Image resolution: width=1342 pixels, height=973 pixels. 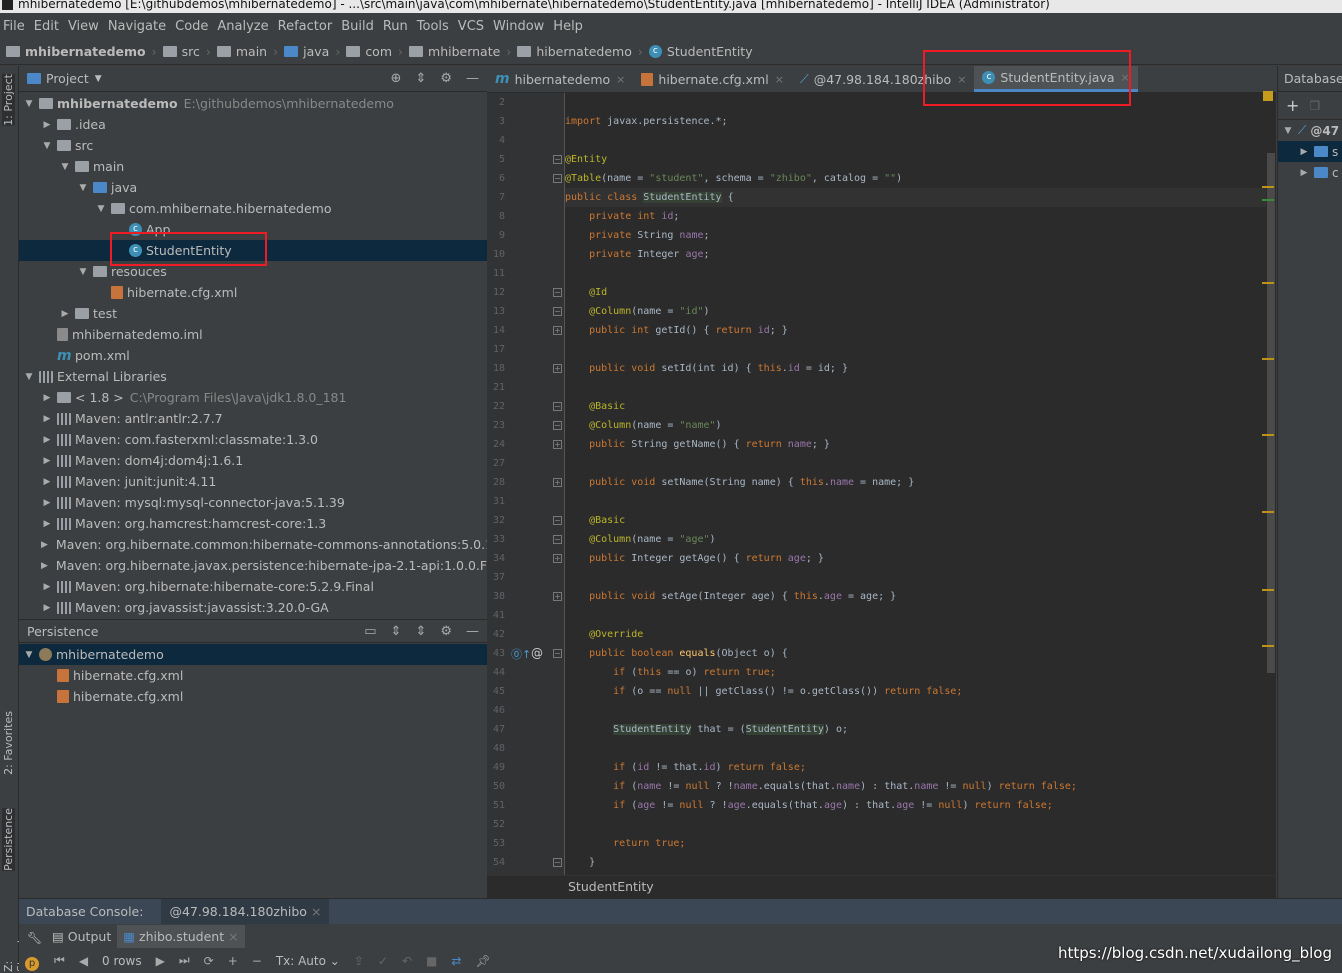 I want to click on last-page-icon: ⏭, so click(x=184, y=960).